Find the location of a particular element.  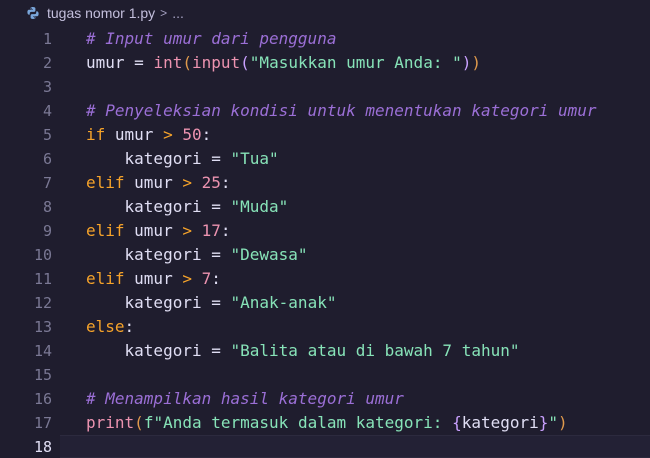

string: "Tua" is located at coordinates (254, 158).